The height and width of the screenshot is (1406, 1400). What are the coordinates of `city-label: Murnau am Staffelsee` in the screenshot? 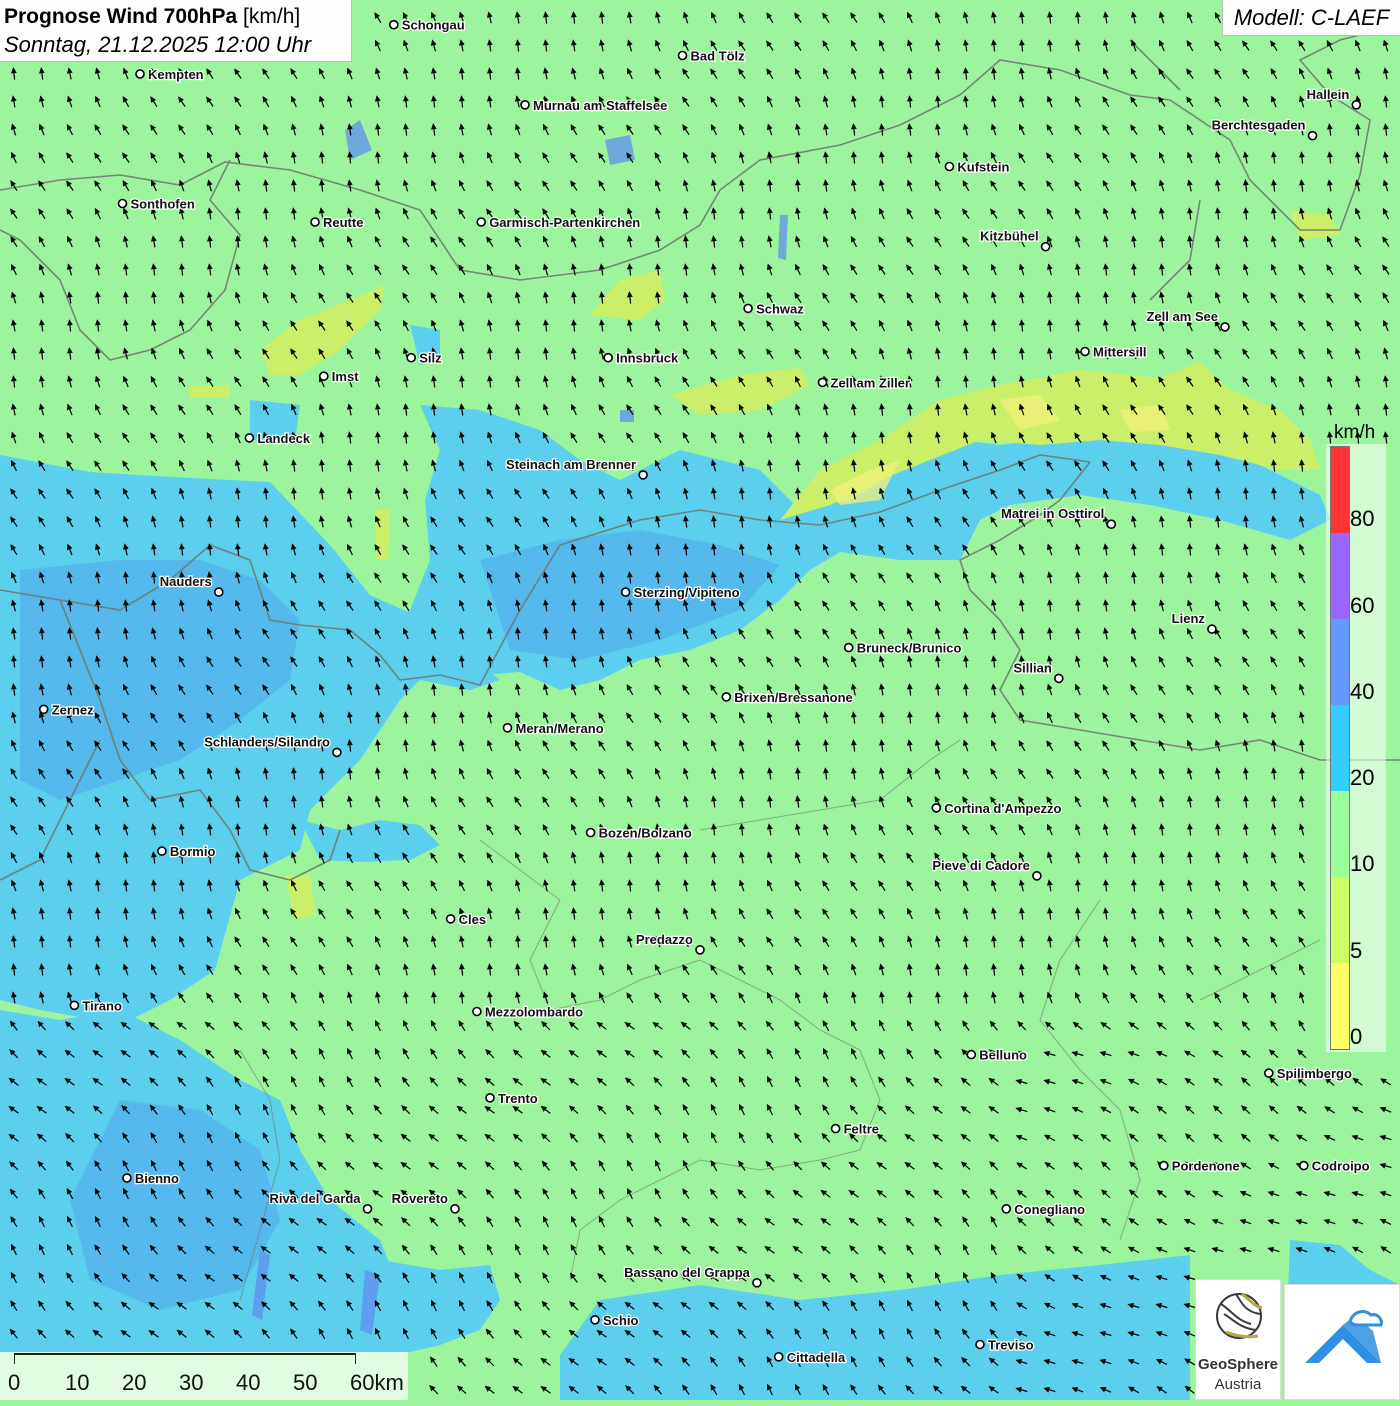 It's located at (600, 105).